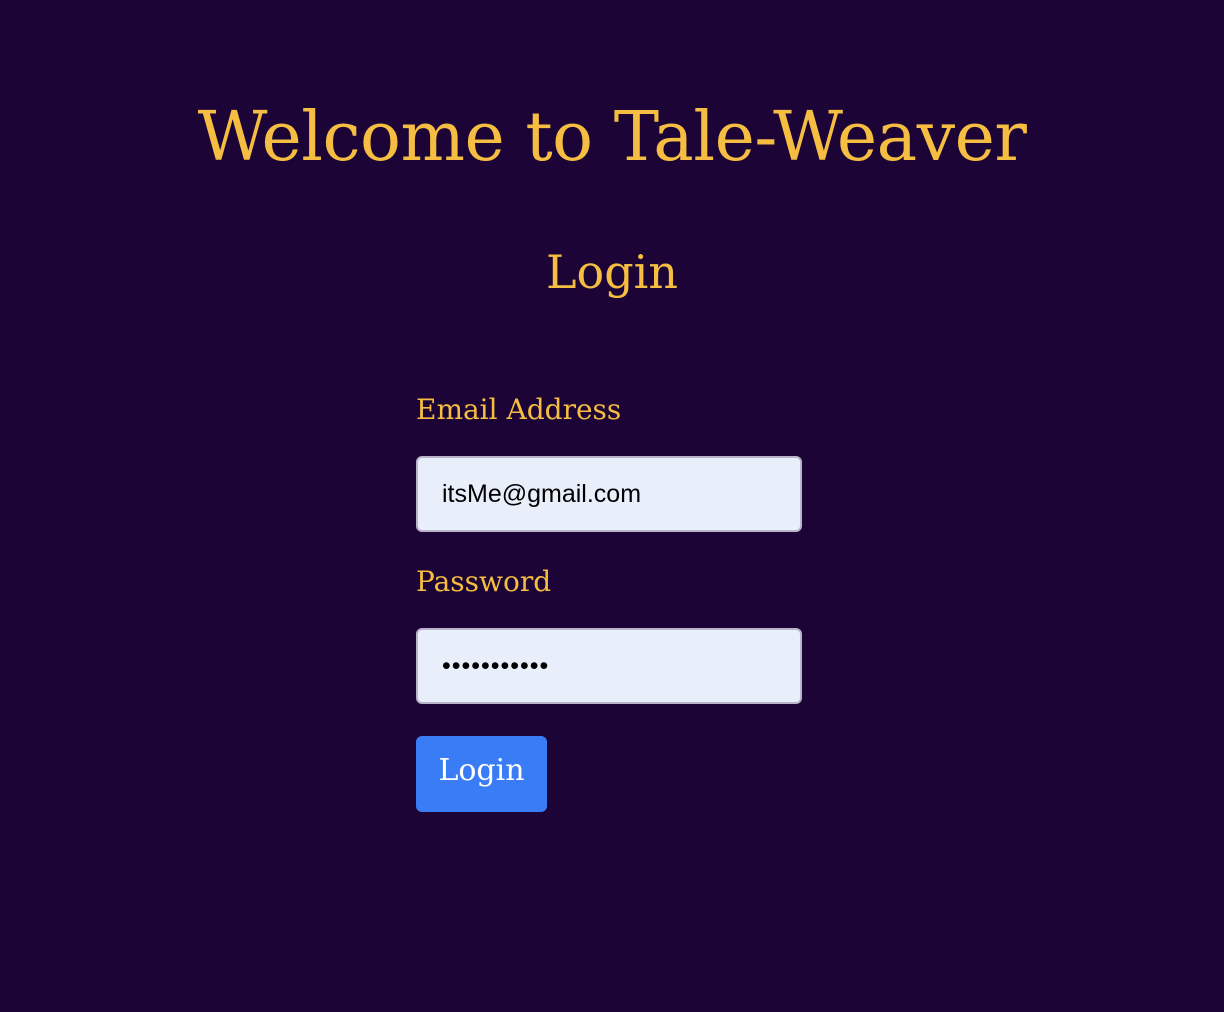 This screenshot has width=1224, height=1012. Describe the element at coordinates (612, 137) in the screenshot. I see `site-title: Welcome to Tale-Weaver` at that location.